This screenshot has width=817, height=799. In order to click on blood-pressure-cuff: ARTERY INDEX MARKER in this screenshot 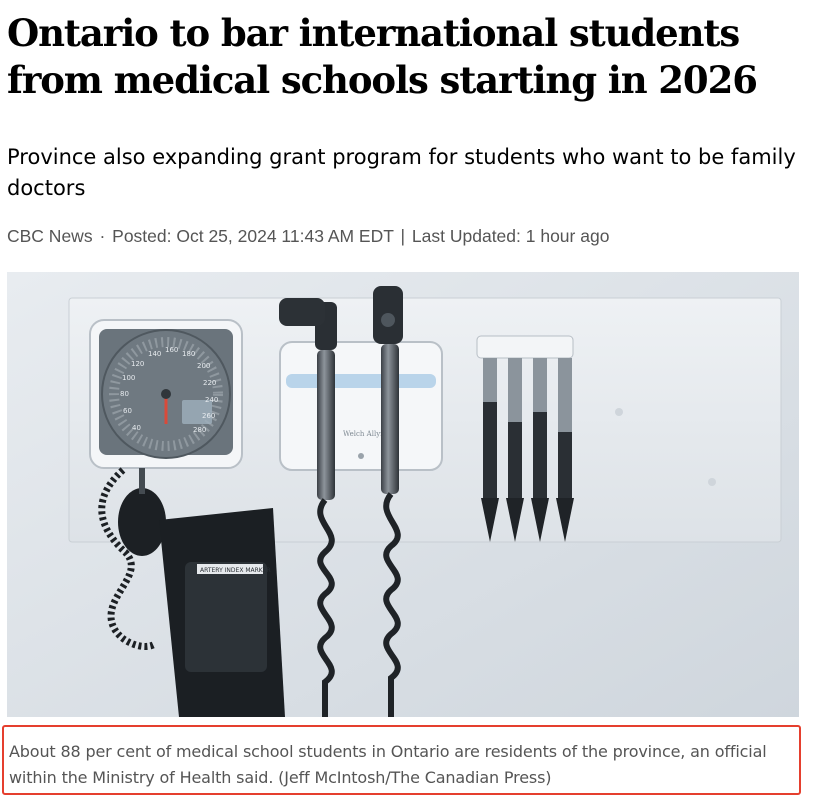, I will do `click(222, 612)`.